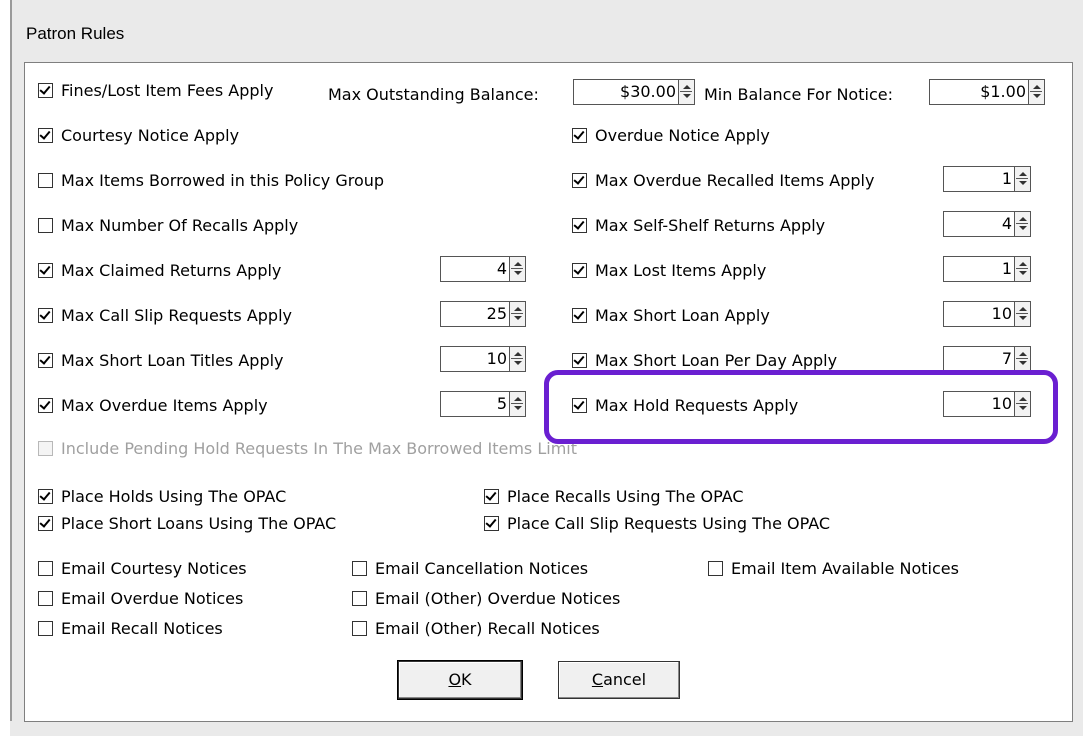  Describe the element at coordinates (546, 728) in the screenshot. I see `window-bottom-border` at that location.